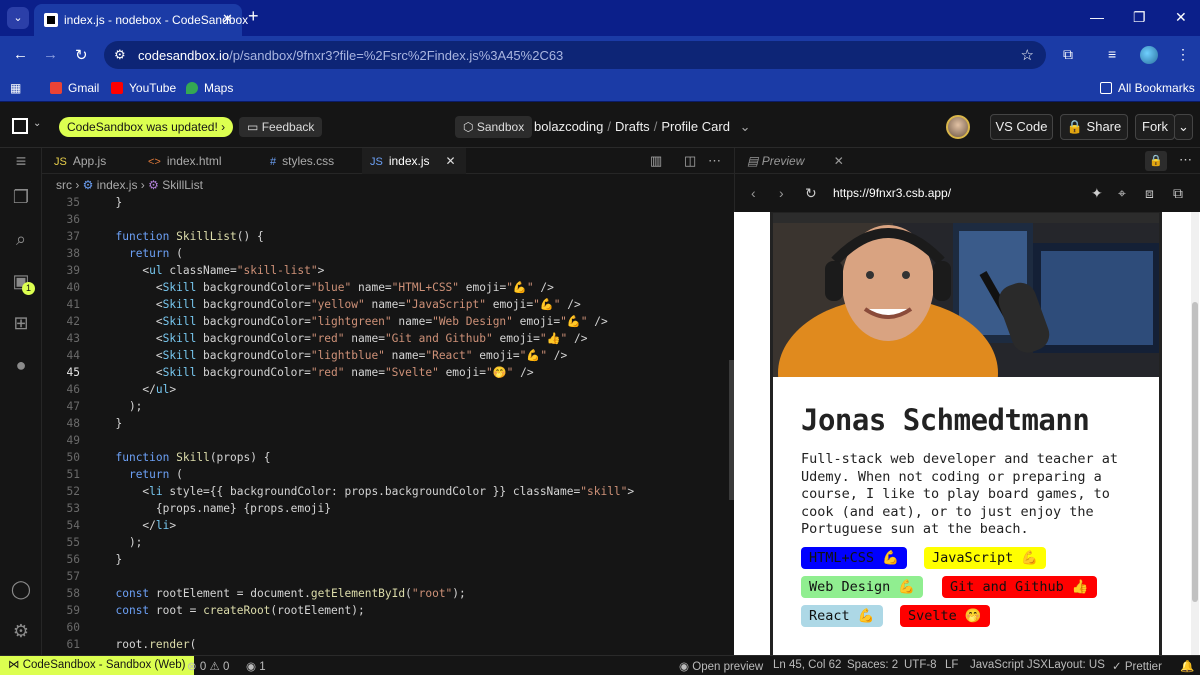  Describe the element at coordinates (209, 88) in the screenshot. I see `bookmark-maps: Maps` at that location.